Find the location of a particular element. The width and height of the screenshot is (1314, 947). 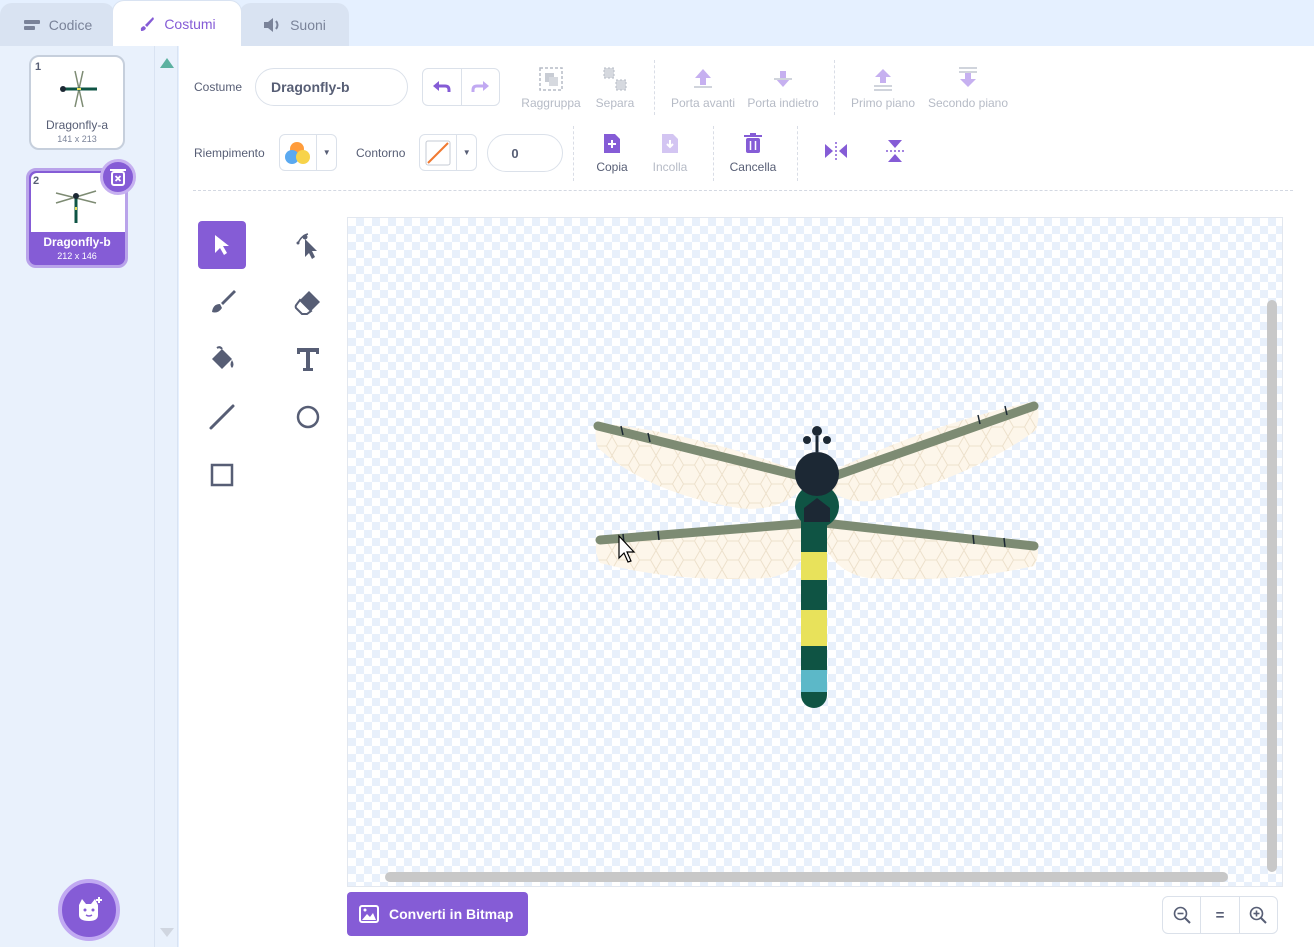

zoom-in-button is located at coordinates (1257, 915).